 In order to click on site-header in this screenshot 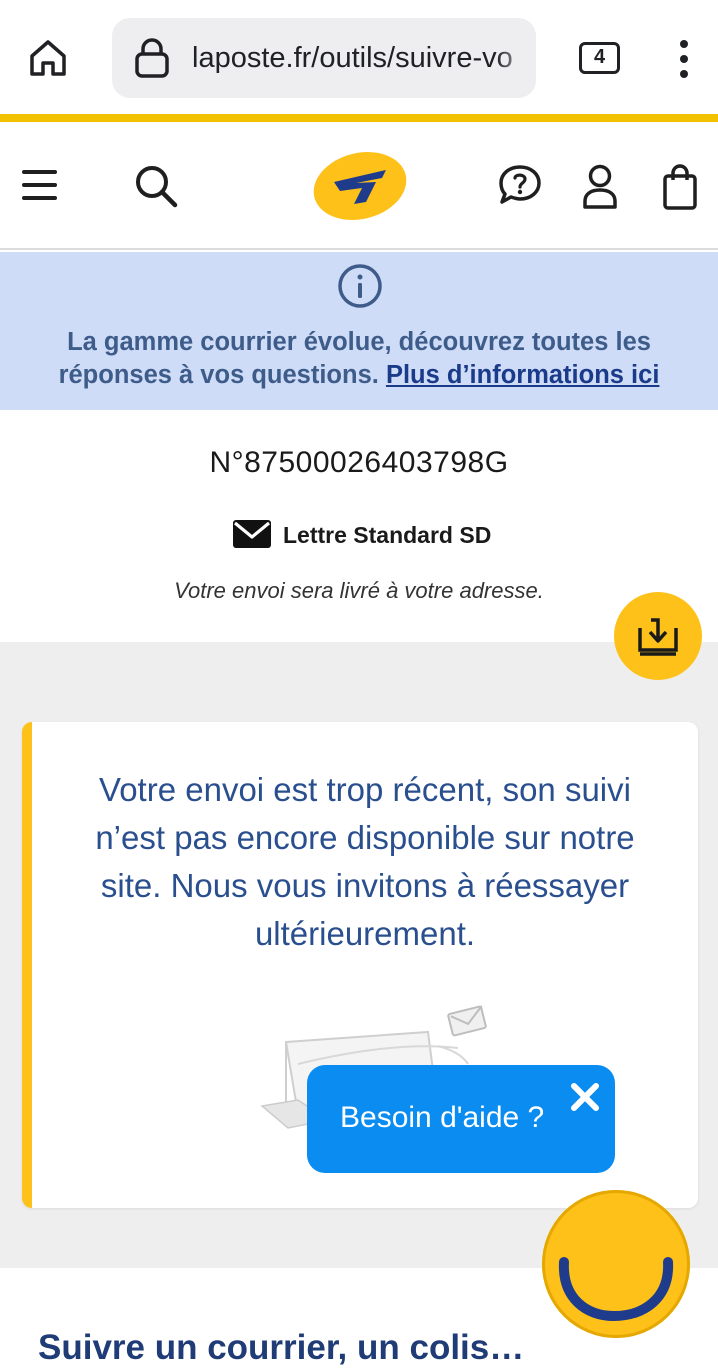, I will do `click(359, 186)`.